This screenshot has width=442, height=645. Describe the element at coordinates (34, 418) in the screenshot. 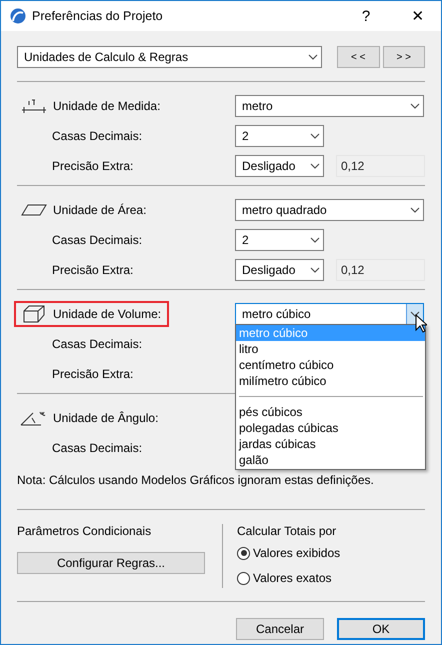

I see `angle-icon` at that location.